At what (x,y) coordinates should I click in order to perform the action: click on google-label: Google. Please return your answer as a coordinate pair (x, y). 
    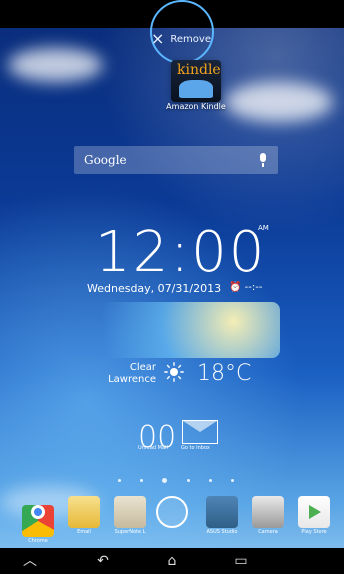
    Looking at the image, I should click on (105, 160).